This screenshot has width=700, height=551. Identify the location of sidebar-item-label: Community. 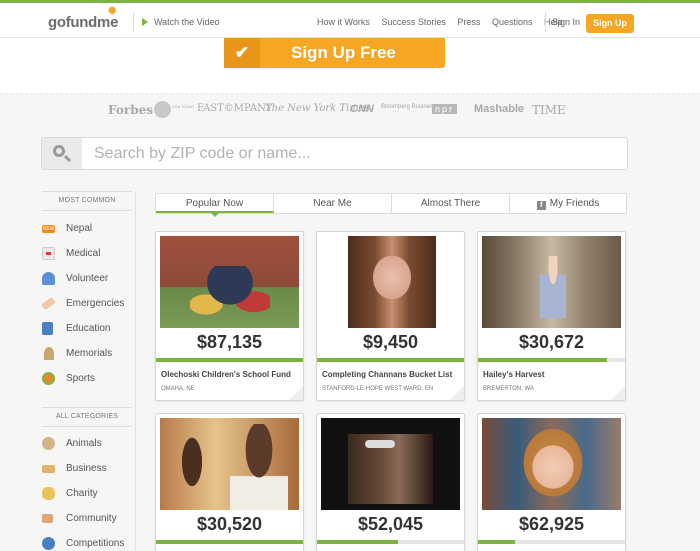
(91, 518).